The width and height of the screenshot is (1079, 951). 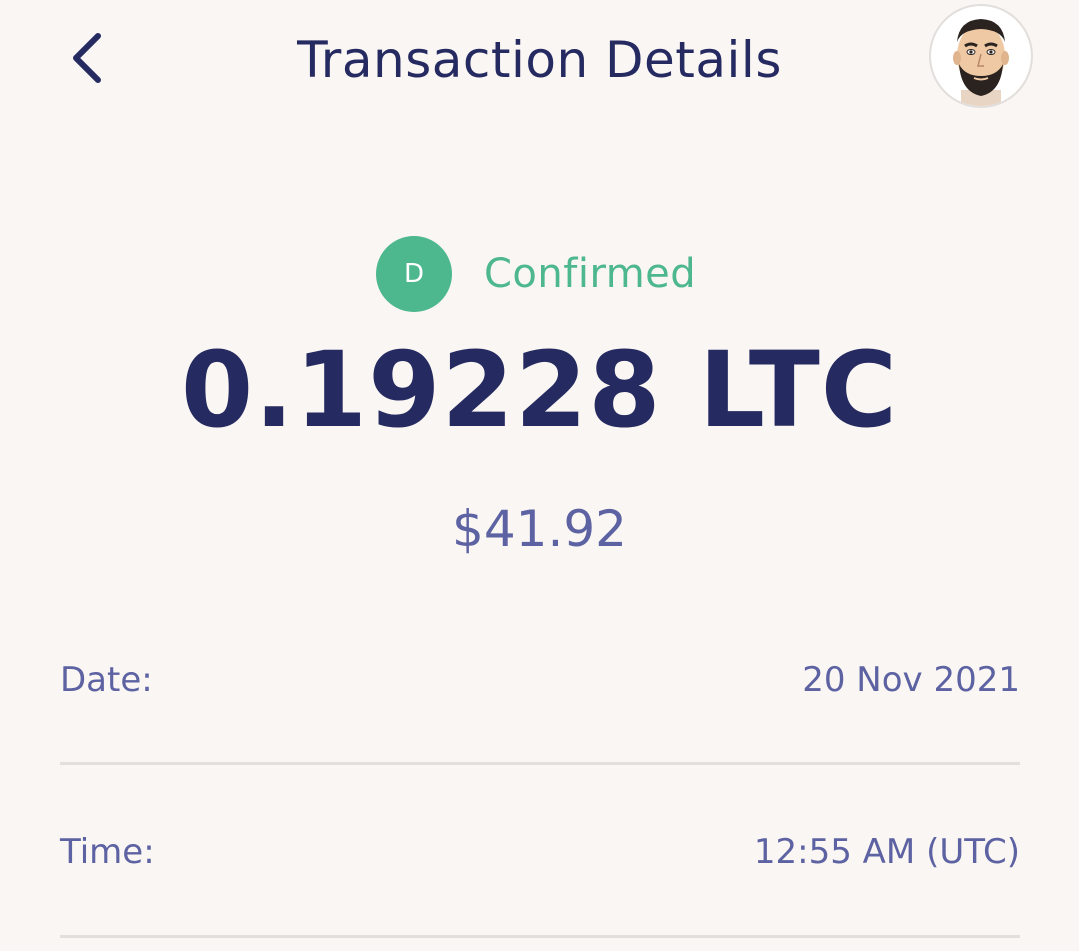 I want to click on status-row: D Confirmed, so click(x=539, y=274).